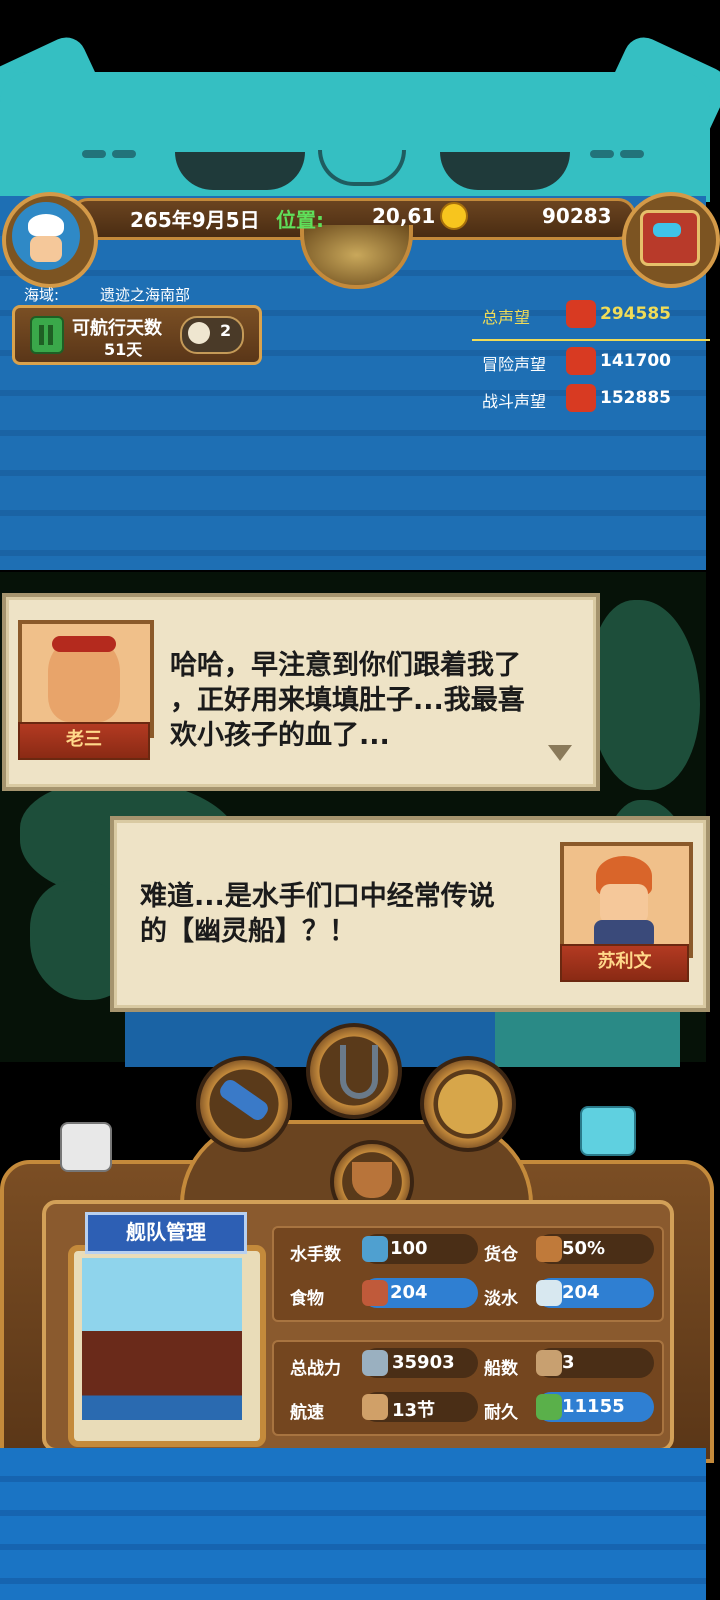  What do you see at coordinates (84, 741) in the screenshot?
I see `speaker-name-plate: 老三` at bounding box center [84, 741].